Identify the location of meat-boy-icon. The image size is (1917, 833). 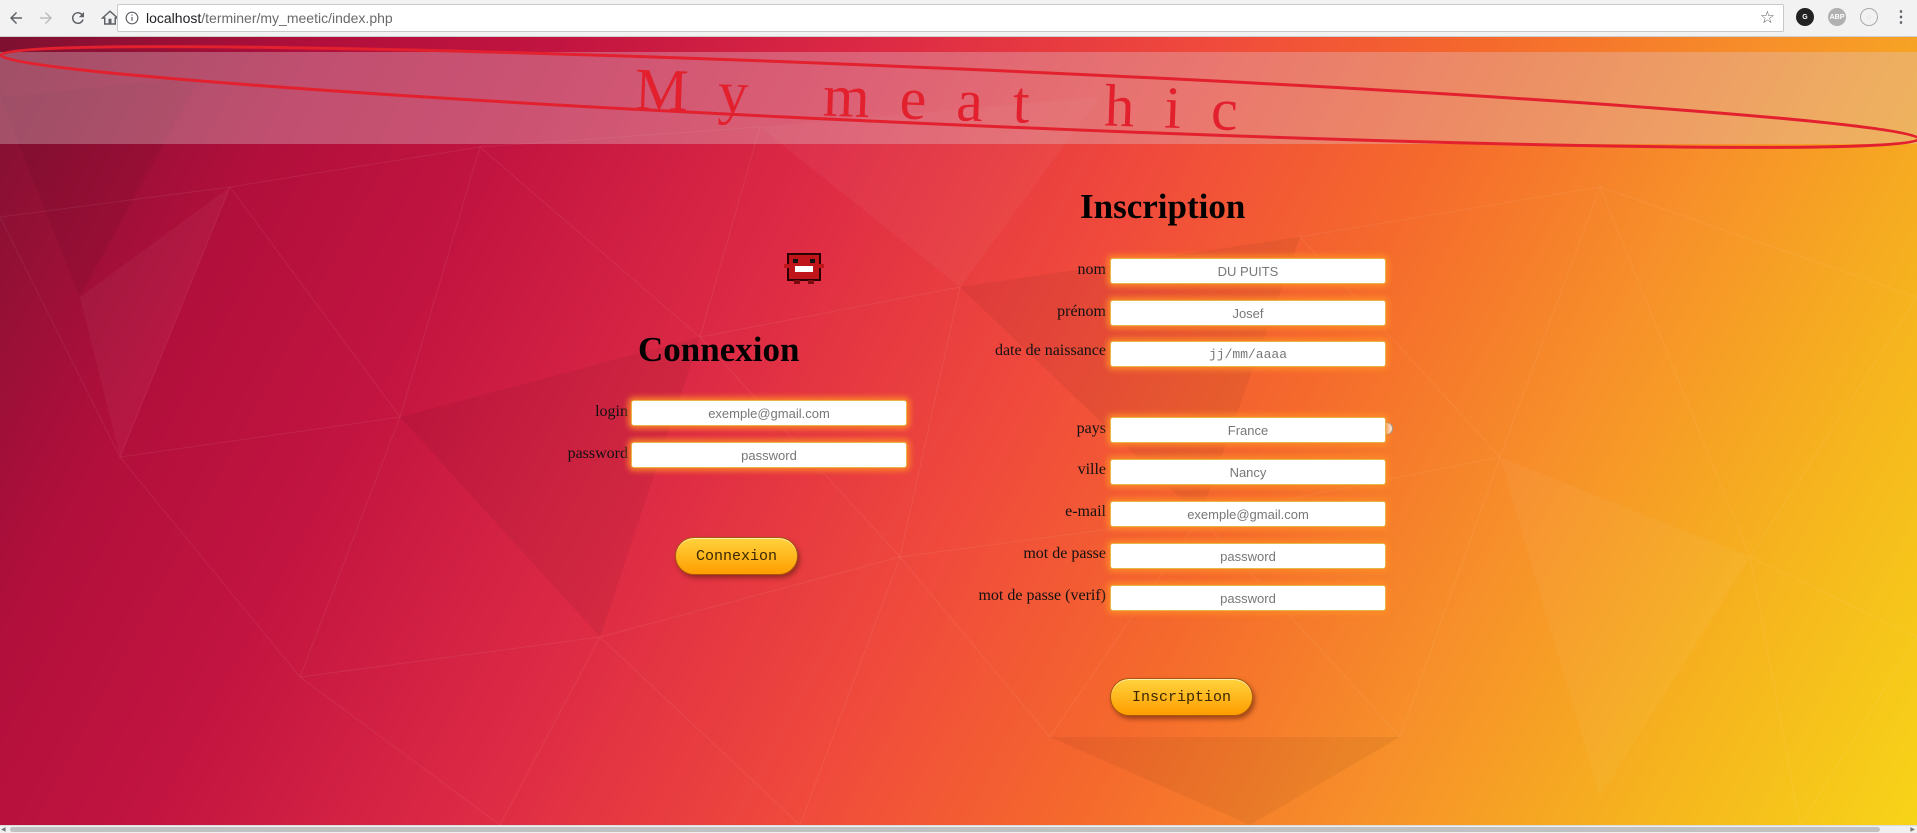
(804, 268).